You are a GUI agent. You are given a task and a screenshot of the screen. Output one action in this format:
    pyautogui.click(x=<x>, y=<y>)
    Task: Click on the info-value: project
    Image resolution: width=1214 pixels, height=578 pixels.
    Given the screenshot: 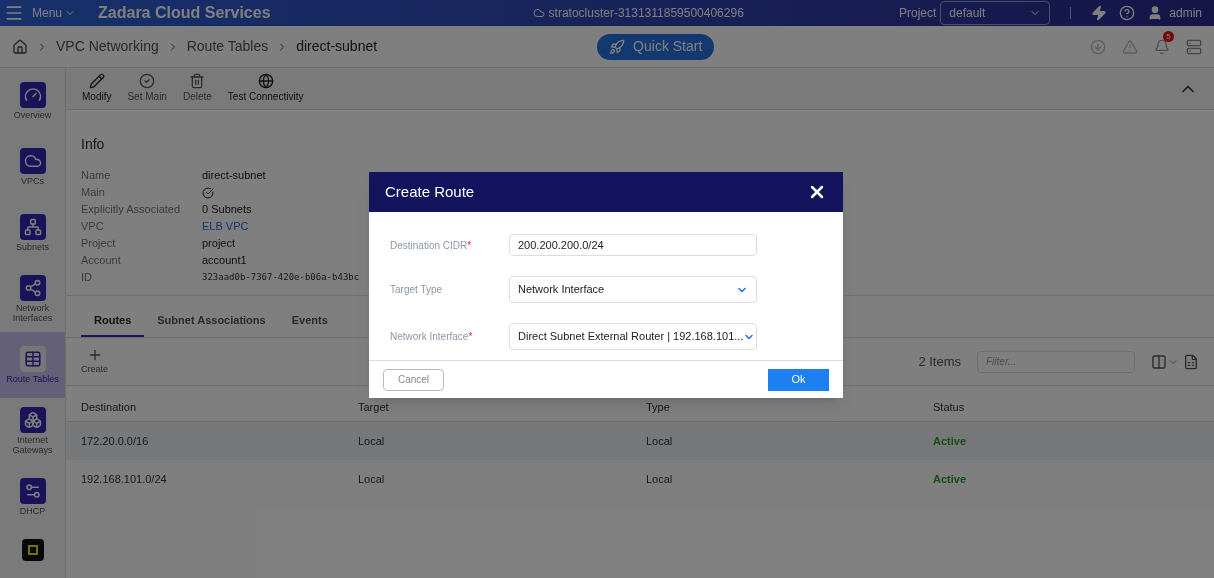 What is the action you would take?
    pyautogui.click(x=219, y=244)
    